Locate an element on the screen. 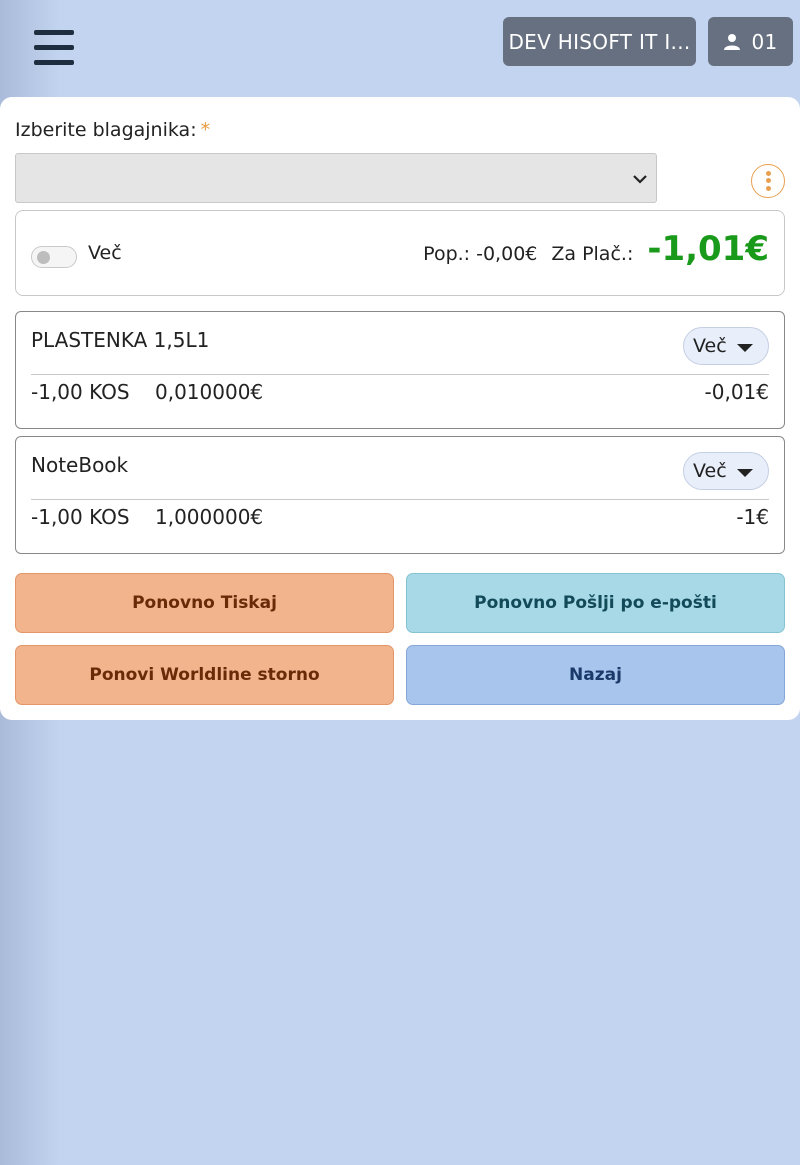 The width and height of the screenshot is (800, 1165). more-toggle-label: Več is located at coordinates (105, 253).